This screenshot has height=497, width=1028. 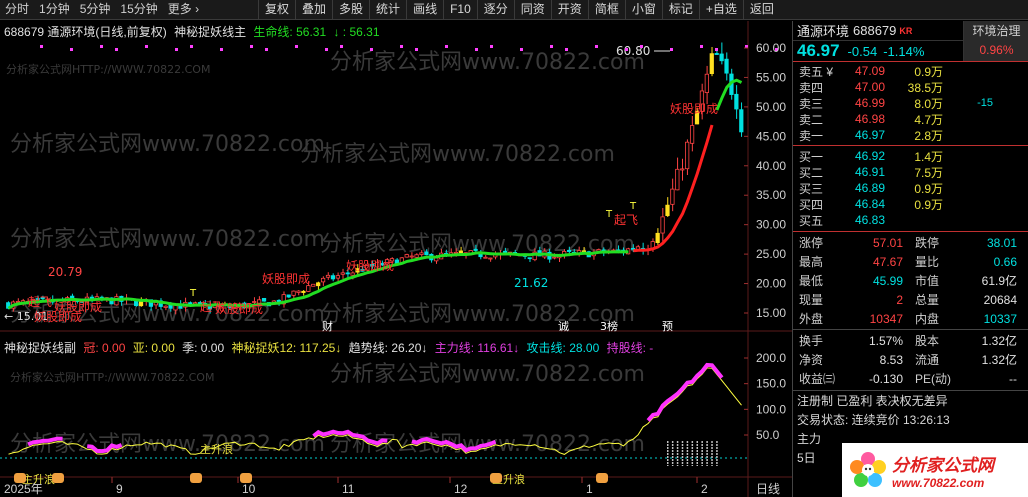 I want to click on sell-level: 卖一 46.97 2.8万, so click(x=910, y=135).